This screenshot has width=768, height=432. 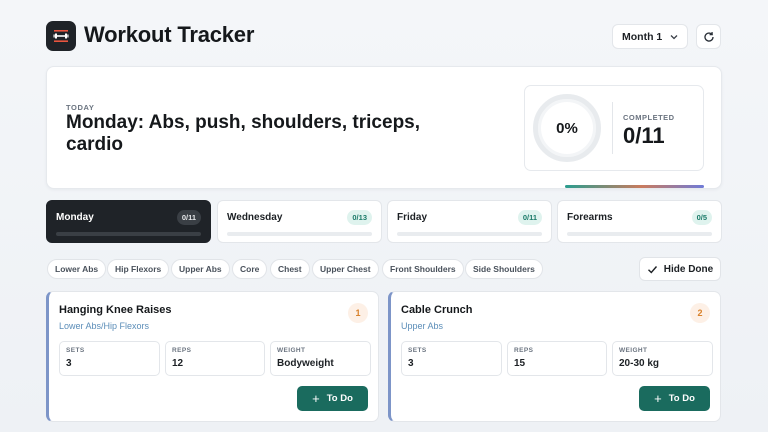 I want to click on month-select: Month 1, so click(x=650, y=36).